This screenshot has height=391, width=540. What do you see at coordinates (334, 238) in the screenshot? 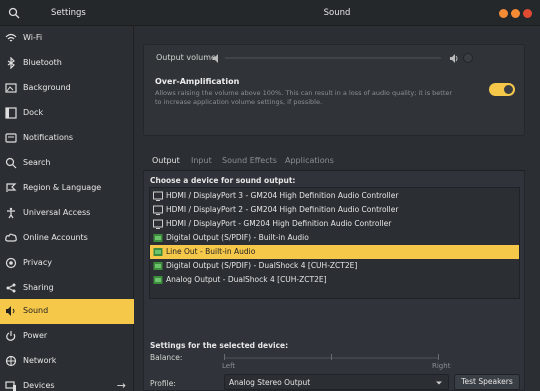
I see `list-item: Digital Output (S/PDIF) - Built-in Audio` at bounding box center [334, 238].